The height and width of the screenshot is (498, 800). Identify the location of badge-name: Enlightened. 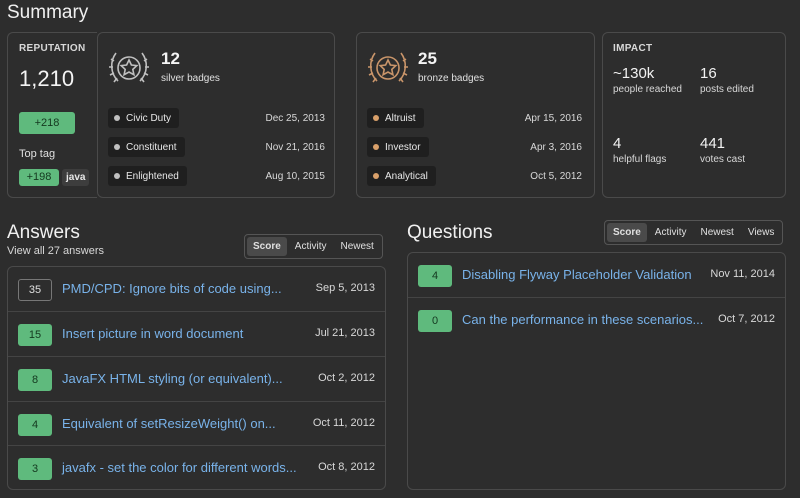
(152, 176).